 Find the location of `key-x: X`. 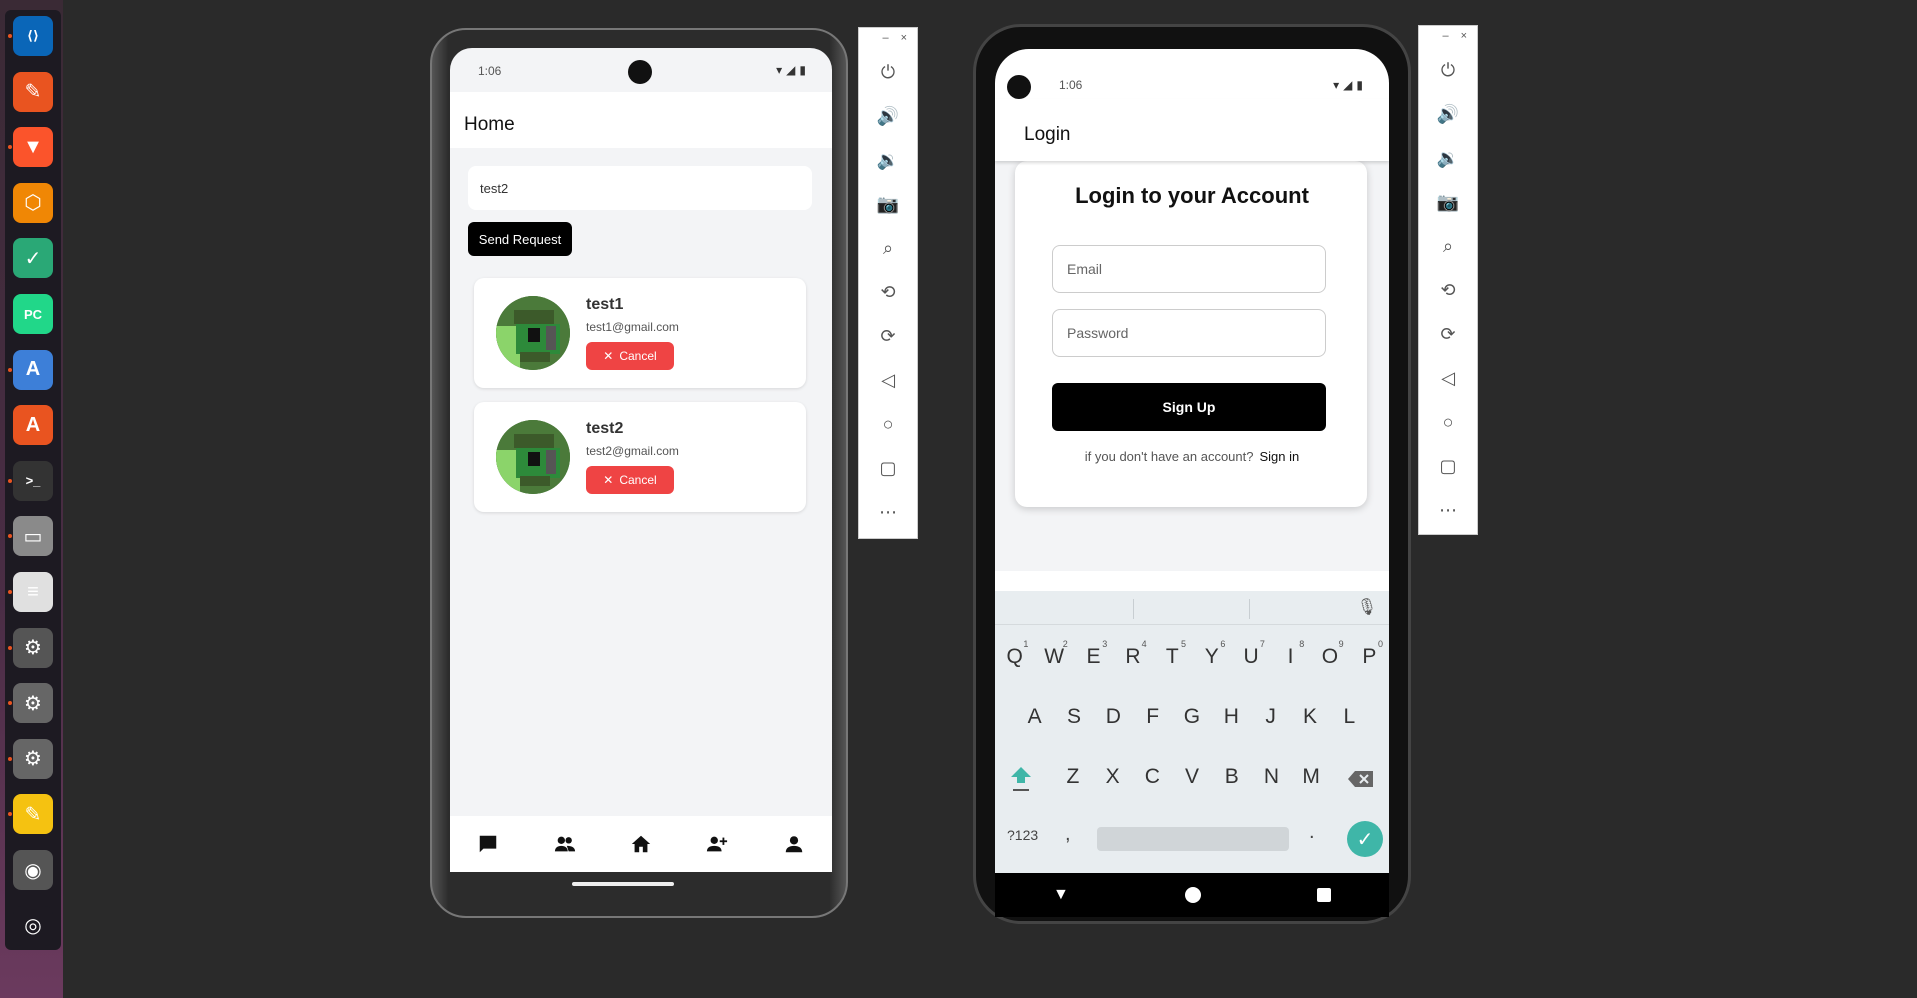

key-x: X is located at coordinates (1113, 777).